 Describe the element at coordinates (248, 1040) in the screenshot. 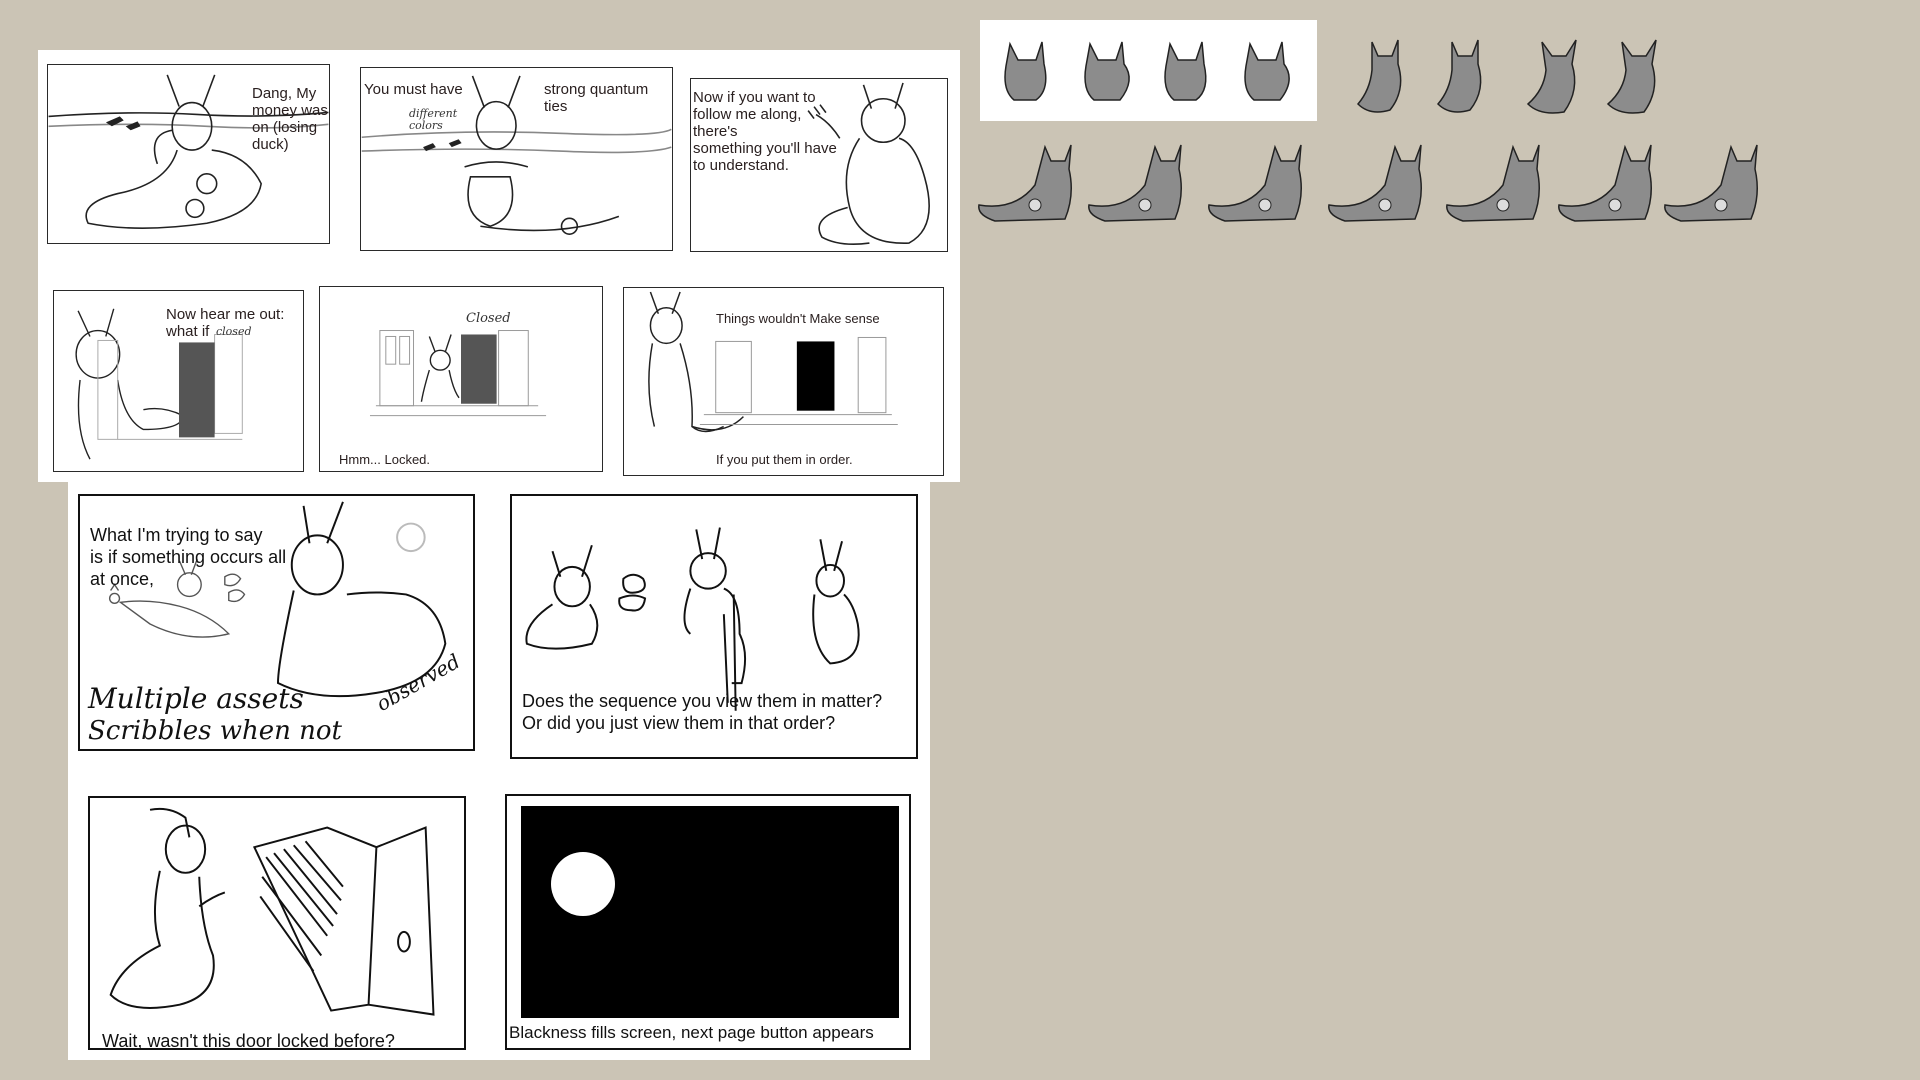

I see `panel-9-caption: Wait, wasn't this door locked before?` at that location.